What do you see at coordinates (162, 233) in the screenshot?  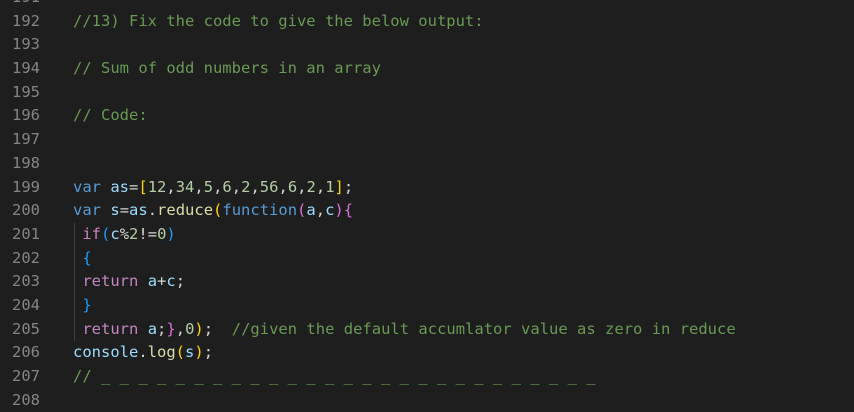 I see `code-token: 0` at bounding box center [162, 233].